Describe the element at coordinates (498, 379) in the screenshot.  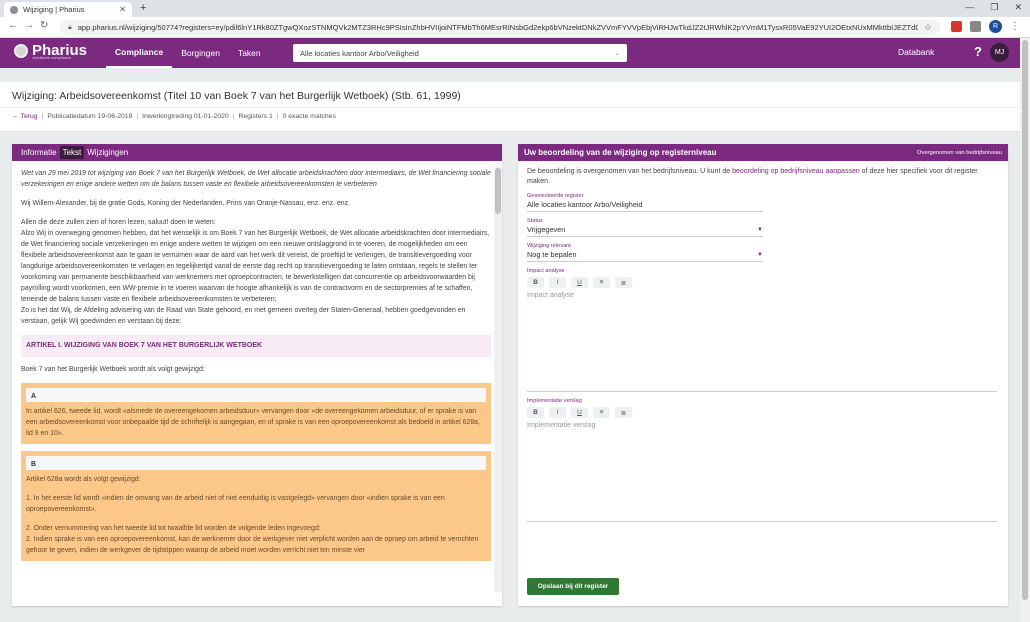
I see `text-scrollbar` at that location.